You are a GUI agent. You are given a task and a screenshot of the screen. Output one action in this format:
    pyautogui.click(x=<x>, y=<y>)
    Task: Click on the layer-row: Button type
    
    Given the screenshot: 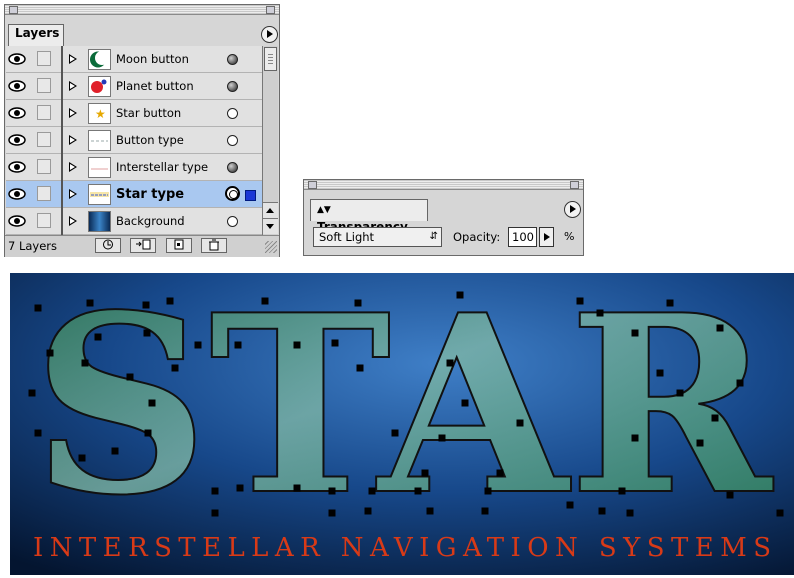 What is the action you would take?
    pyautogui.click(x=134, y=140)
    